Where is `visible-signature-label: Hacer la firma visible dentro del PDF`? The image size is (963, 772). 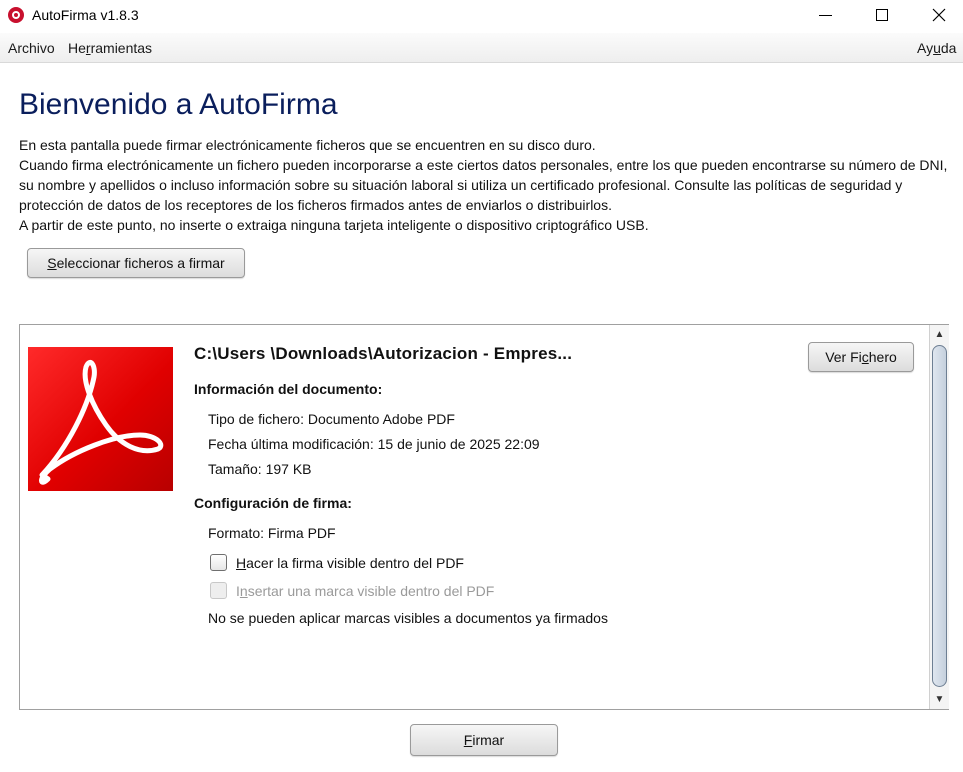
visible-signature-label: Hacer la firma visible dentro del PDF is located at coordinates (350, 563).